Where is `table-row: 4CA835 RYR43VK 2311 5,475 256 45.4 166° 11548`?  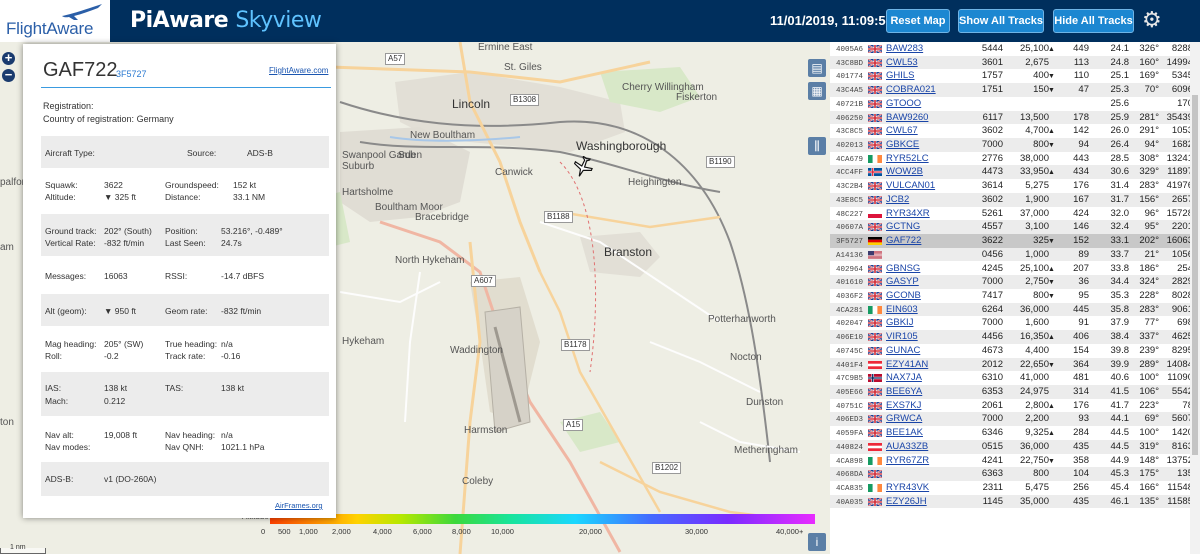 table-row: 4CA835 RYR43VK 2311 5,475 256 45.4 166° 11548 is located at coordinates (1011, 488).